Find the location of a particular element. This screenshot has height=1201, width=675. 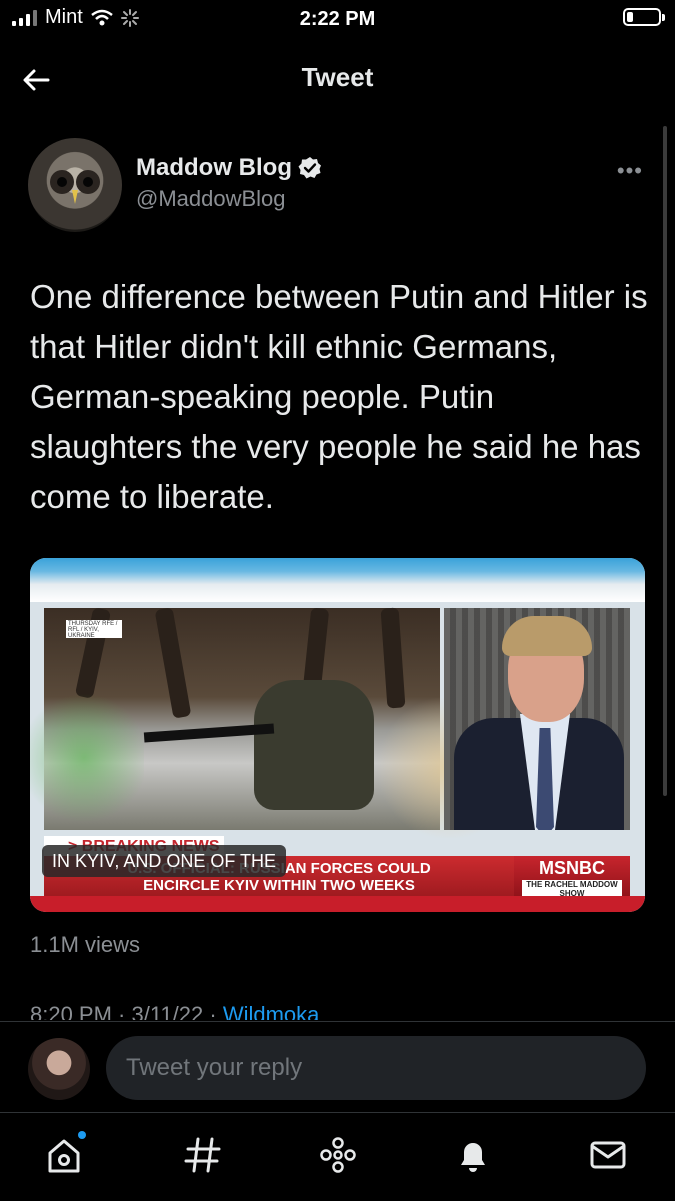

owl-image is located at coordinates (75, 187).